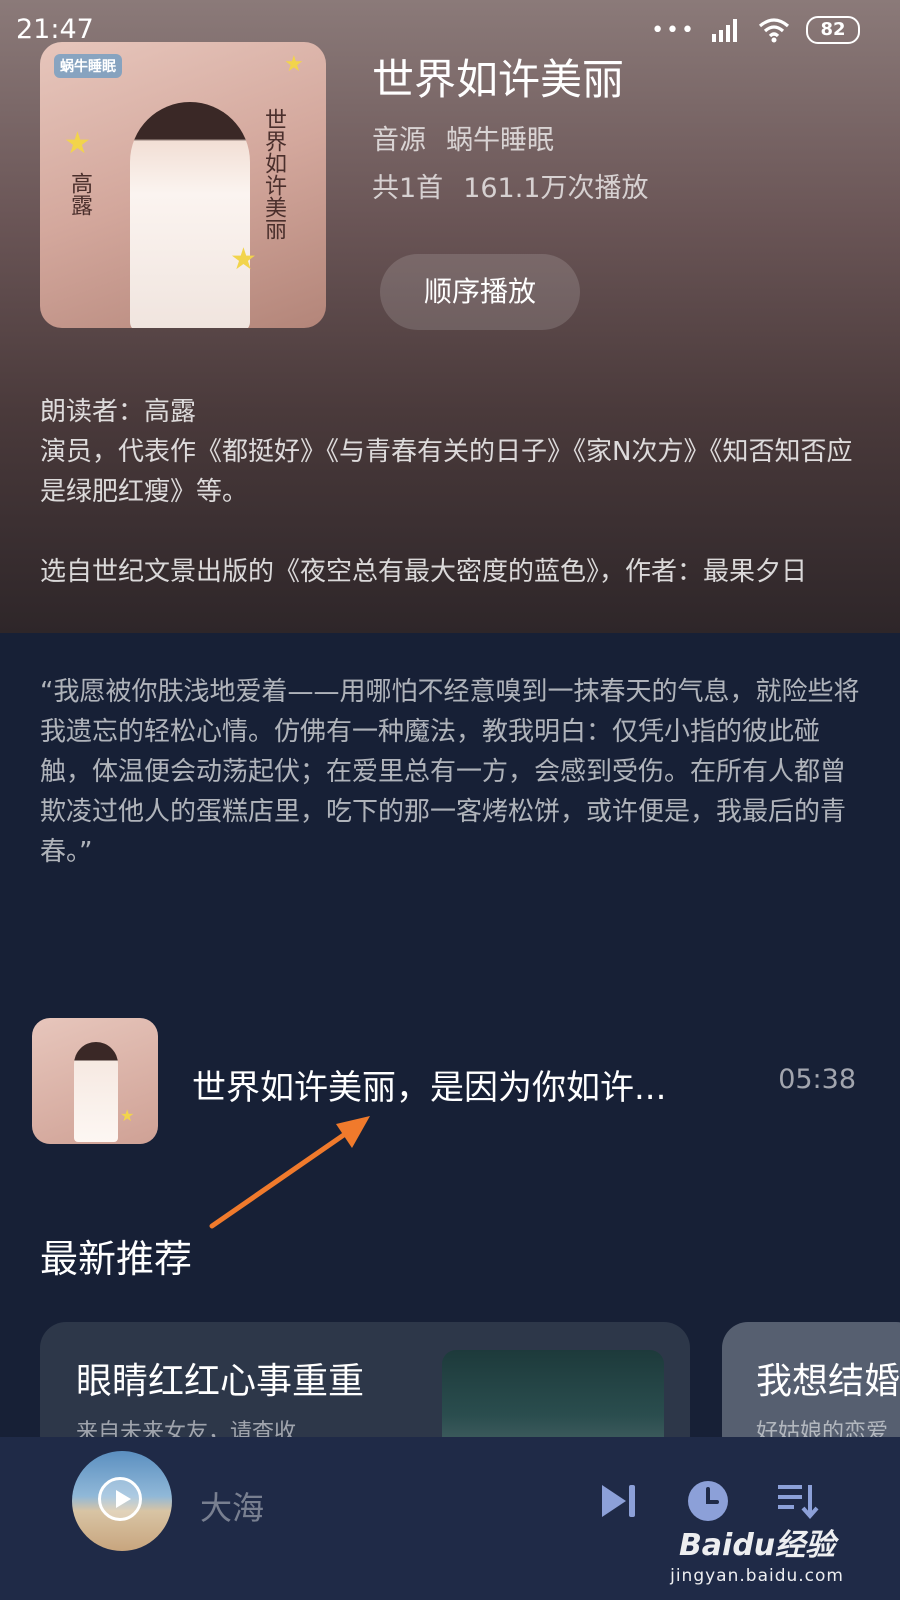 This screenshot has height=1600, width=900. I want to click on wifi-icon, so click(774, 30).